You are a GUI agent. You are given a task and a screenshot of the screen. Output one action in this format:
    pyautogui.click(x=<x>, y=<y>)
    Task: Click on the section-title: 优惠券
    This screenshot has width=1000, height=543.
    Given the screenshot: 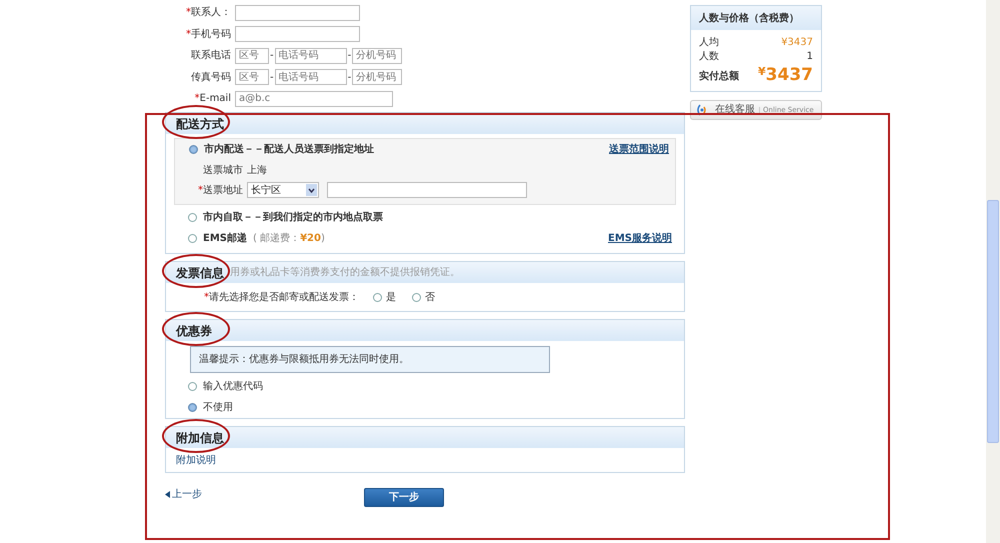 What is the action you would take?
    pyautogui.click(x=194, y=331)
    